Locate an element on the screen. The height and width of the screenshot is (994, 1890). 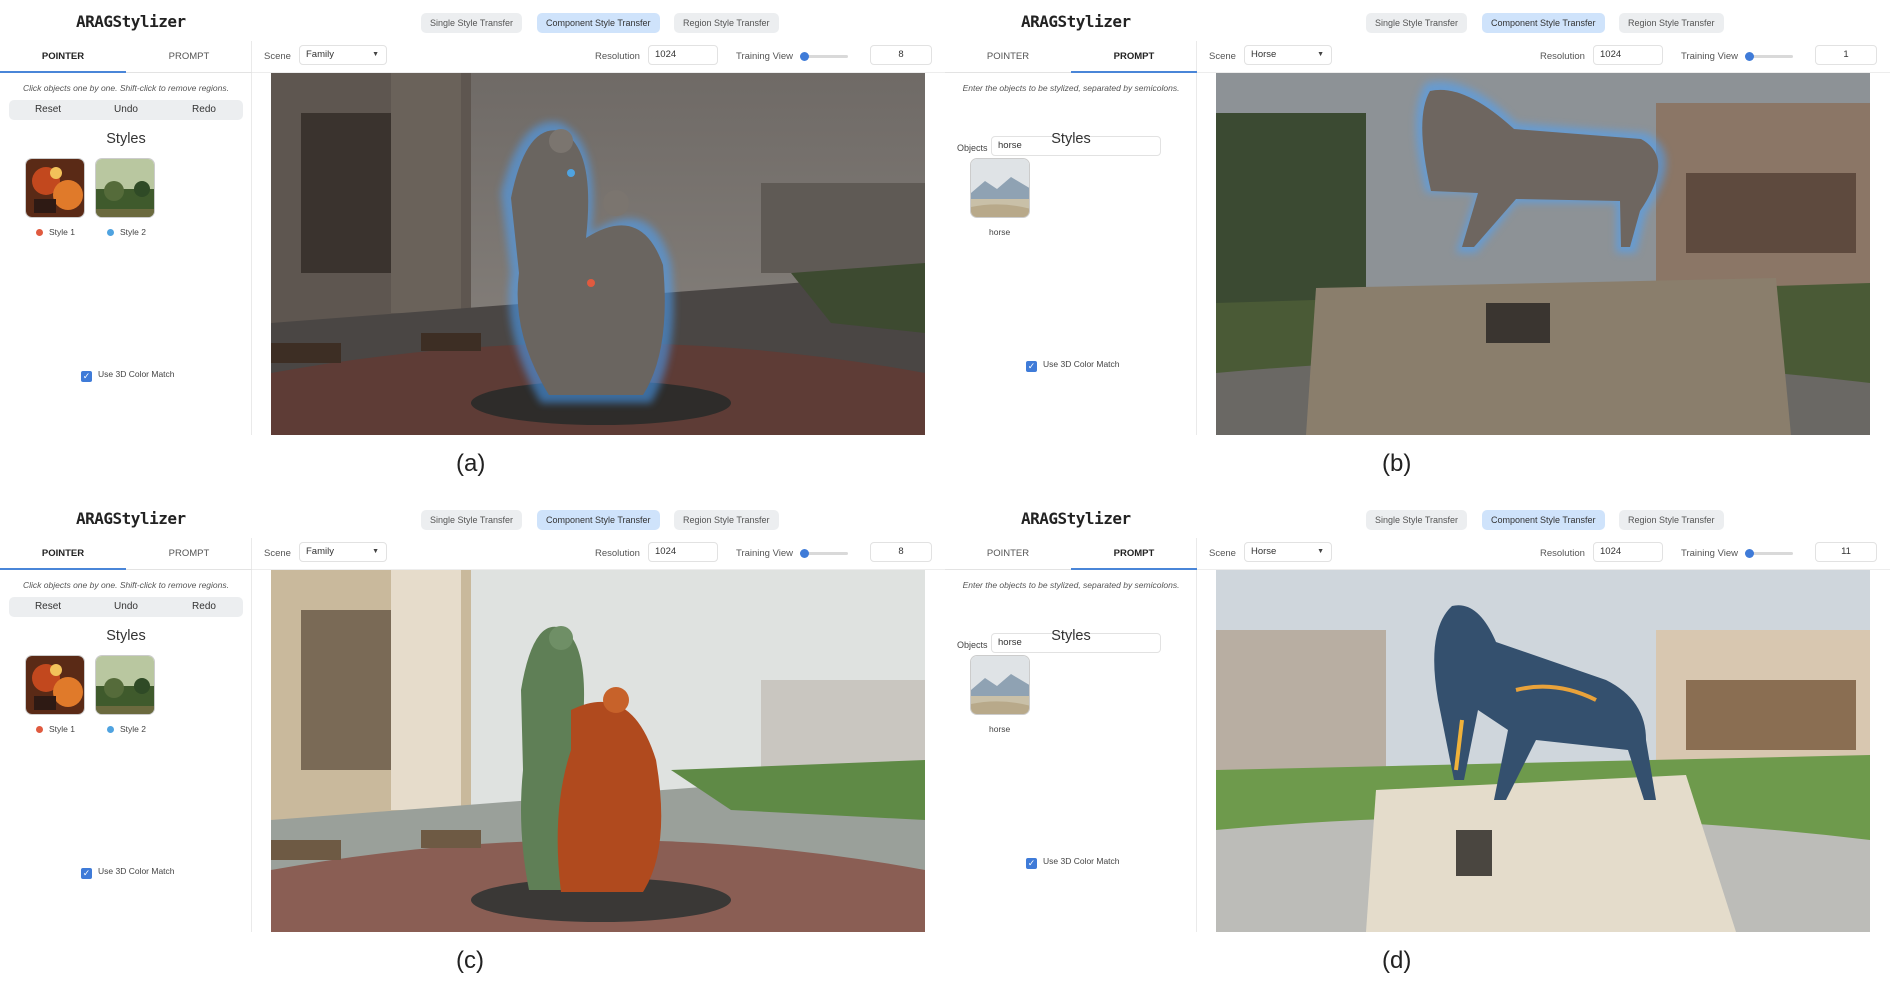
training-view-input: 11 is located at coordinates (1846, 552).